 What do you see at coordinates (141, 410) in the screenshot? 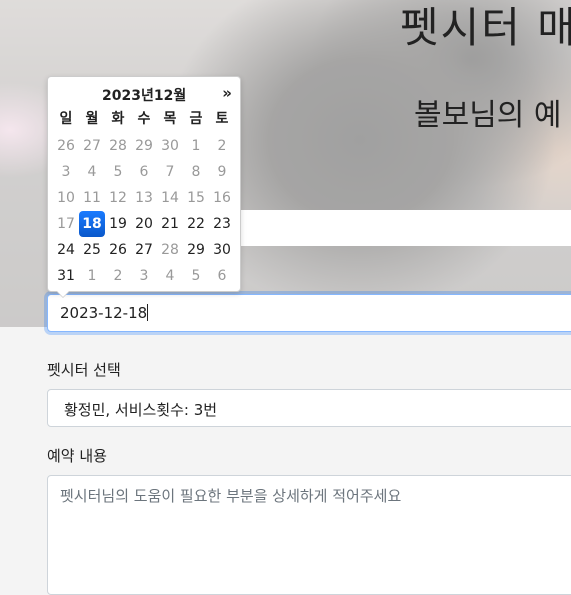
I see `sitter-select-value: 황정민, 서비스횟수: 3번` at bounding box center [141, 410].